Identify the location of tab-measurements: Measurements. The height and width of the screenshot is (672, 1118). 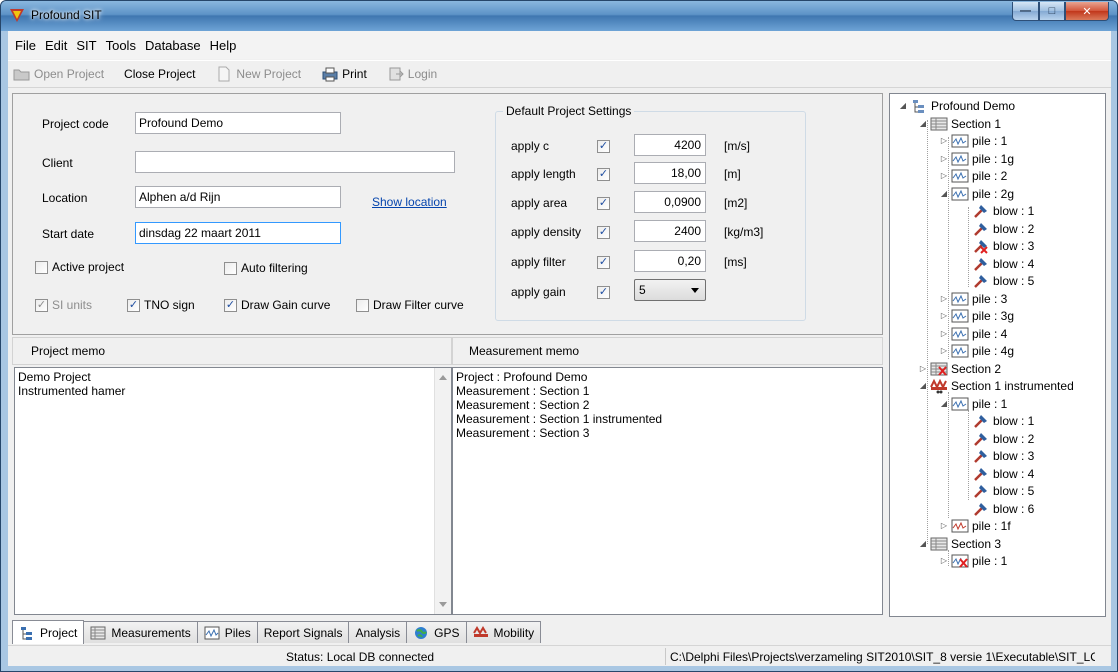
(140, 632).